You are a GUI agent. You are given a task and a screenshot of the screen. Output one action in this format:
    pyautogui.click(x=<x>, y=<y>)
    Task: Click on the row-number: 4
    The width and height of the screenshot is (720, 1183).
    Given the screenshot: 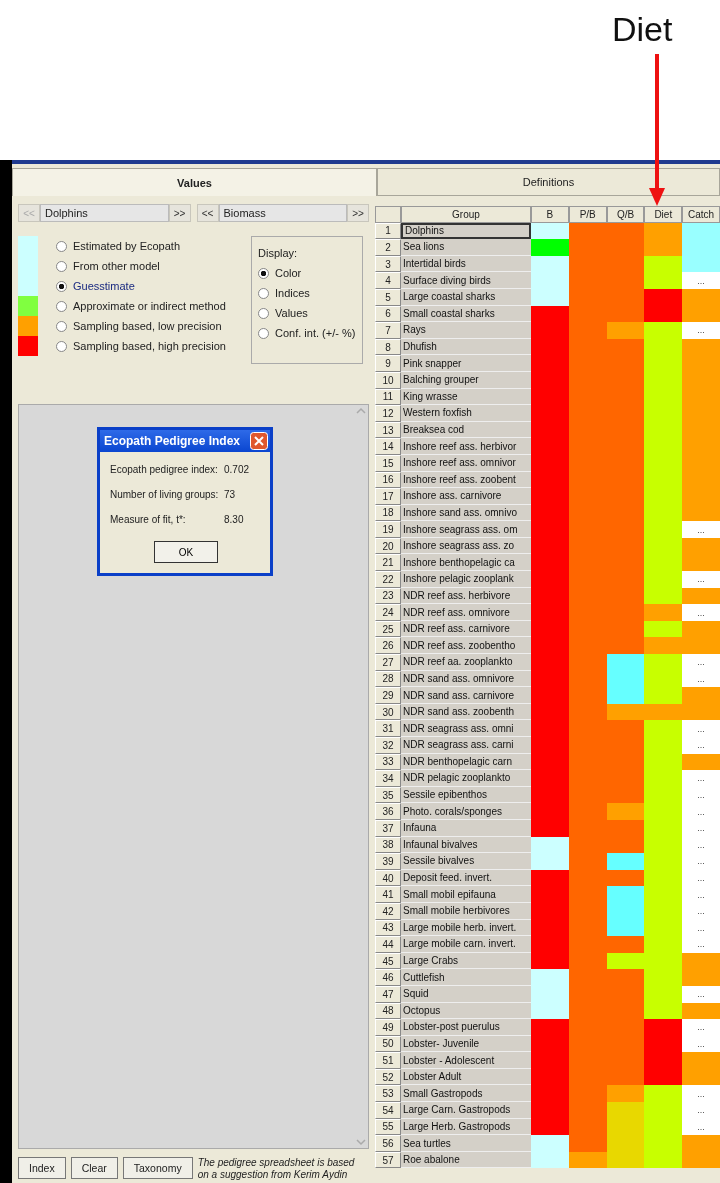 What is the action you would take?
    pyautogui.click(x=388, y=280)
    